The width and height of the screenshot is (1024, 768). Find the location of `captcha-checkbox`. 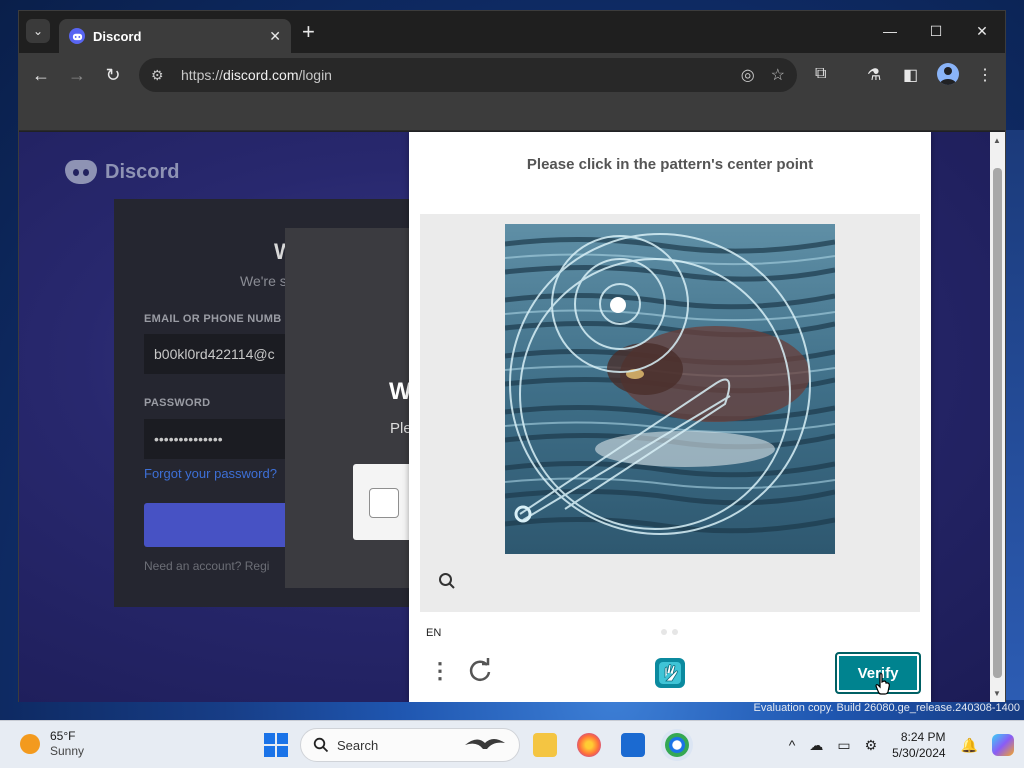

captcha-checkbox is located at coordinates (384, 503).